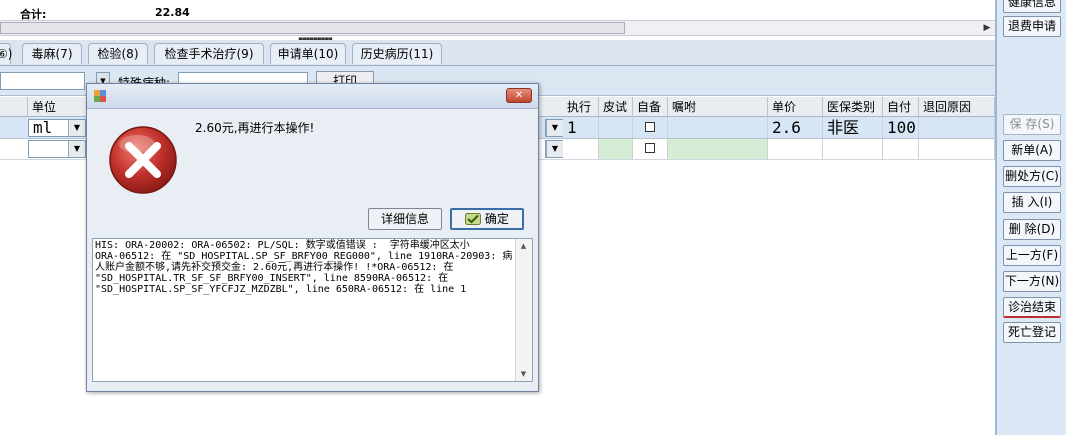 Image resolution: width=1066 pixels, height=435 pixels. I want to click on tab-exam-surgery: 检查手术治疗(9), so click(209, 53).